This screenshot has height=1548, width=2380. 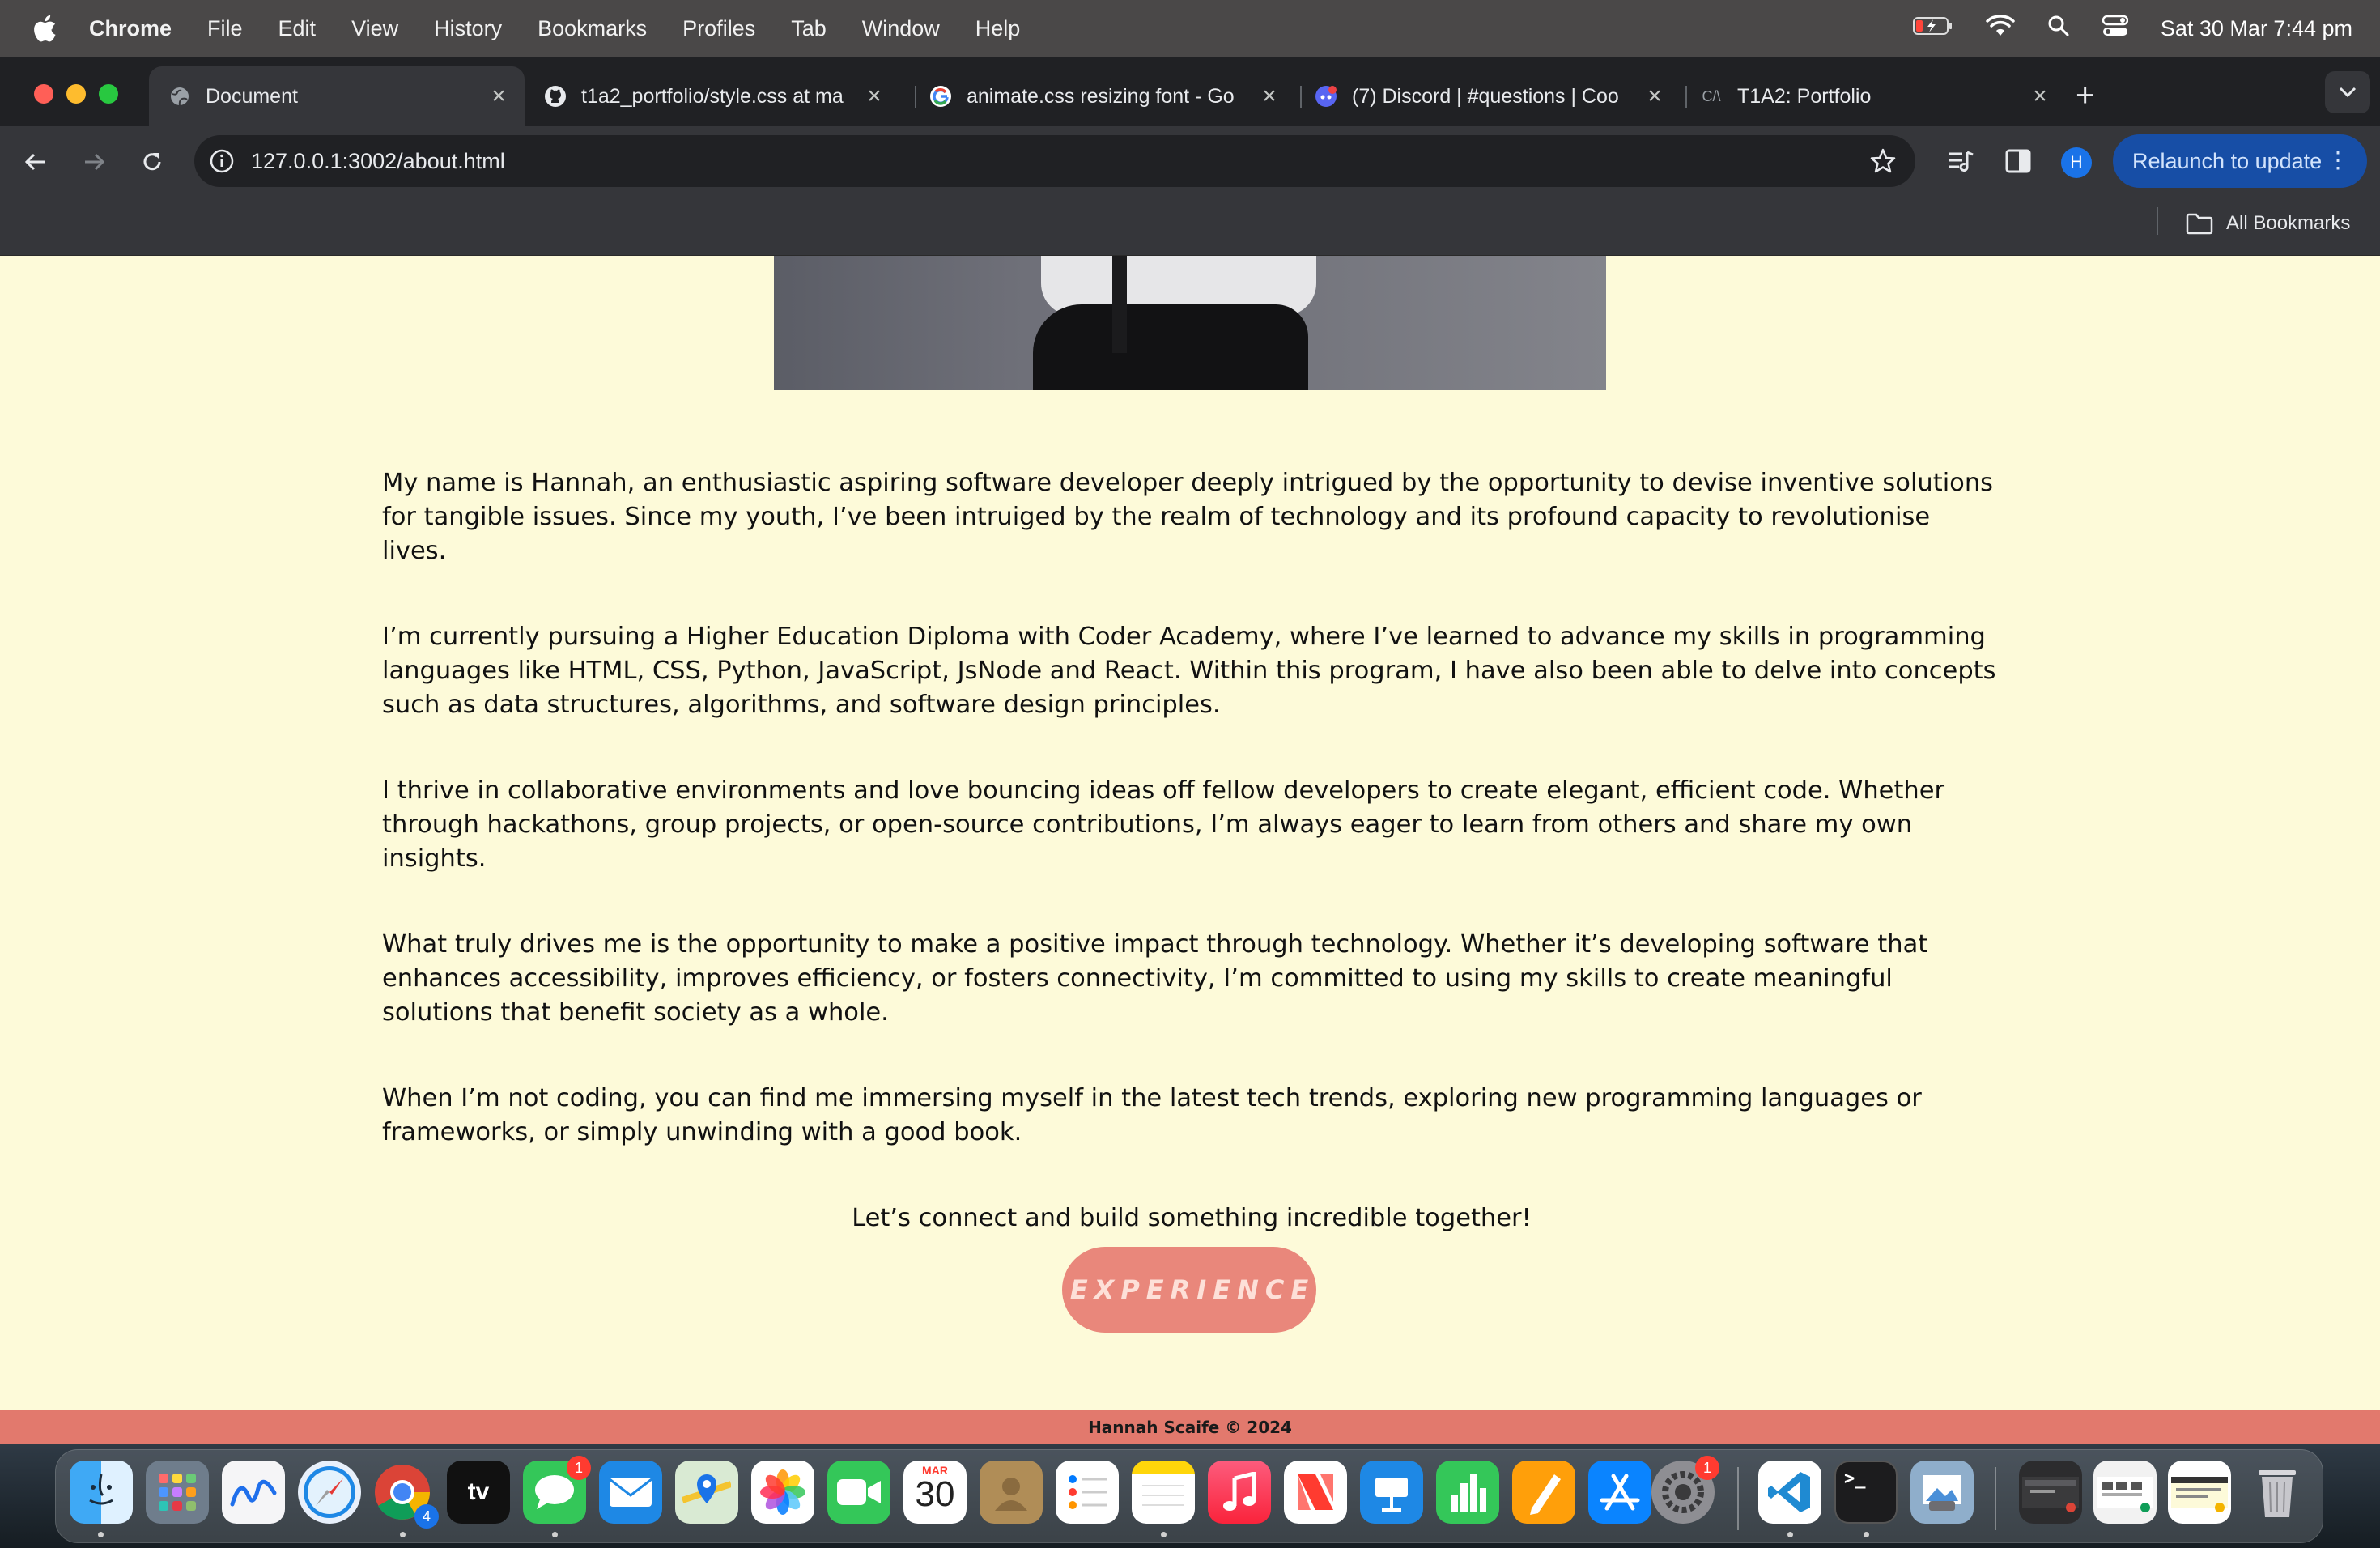 I want to click on menu-edit: Edit, so click(x=297, y=29).